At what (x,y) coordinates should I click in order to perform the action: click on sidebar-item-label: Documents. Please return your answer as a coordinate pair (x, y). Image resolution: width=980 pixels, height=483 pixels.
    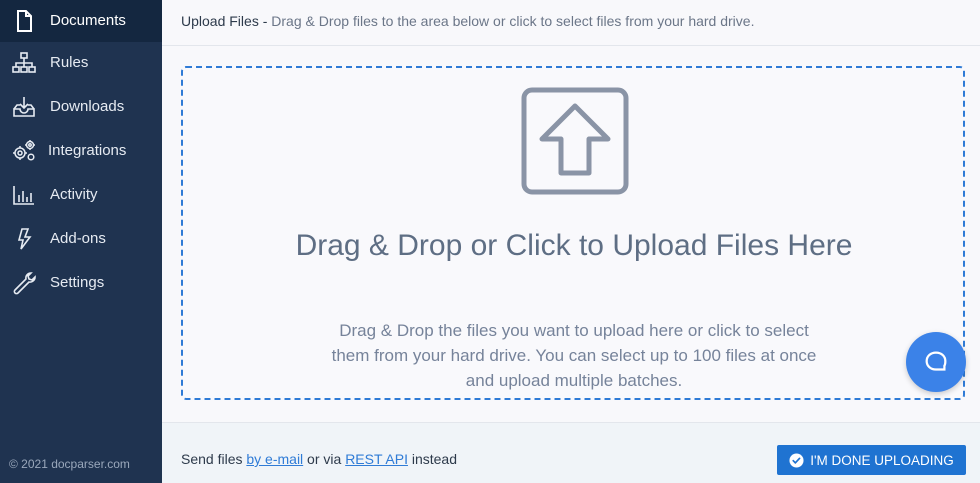
    Looking at the image, I should click on (88, 20).